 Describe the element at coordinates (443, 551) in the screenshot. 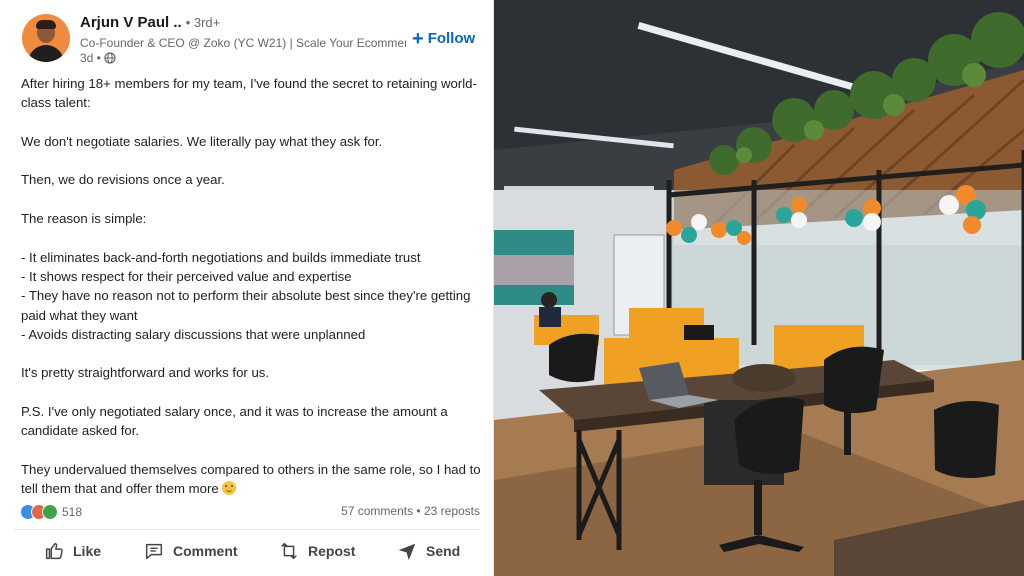

I see `send-label: Send` at that location.